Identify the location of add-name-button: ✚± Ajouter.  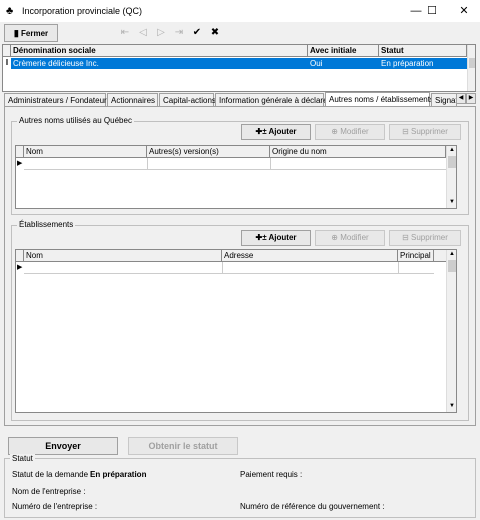
(276, 132).